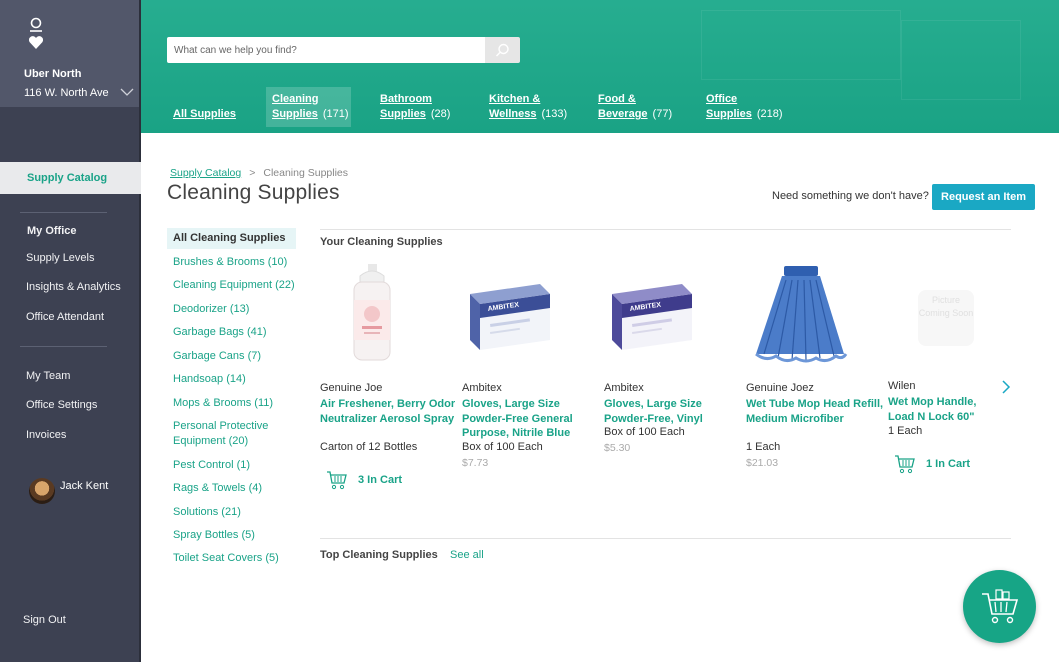 This screenshot has width=1059, height=662. I want to click on page-title: Cleaning Supplies, so click(253, 192).